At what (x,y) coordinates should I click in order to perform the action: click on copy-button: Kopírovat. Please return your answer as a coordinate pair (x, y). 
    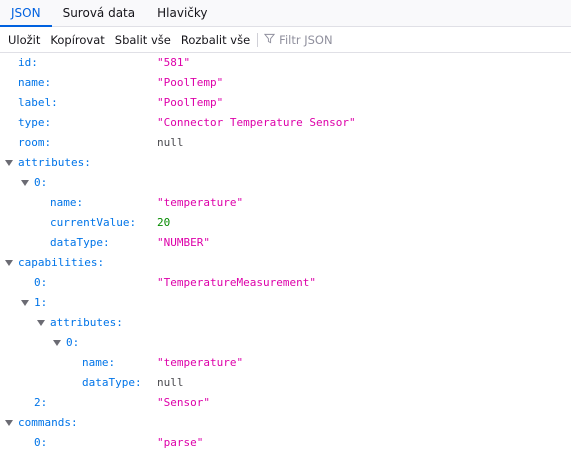
    Looking at the image, I should click on (77, 40).